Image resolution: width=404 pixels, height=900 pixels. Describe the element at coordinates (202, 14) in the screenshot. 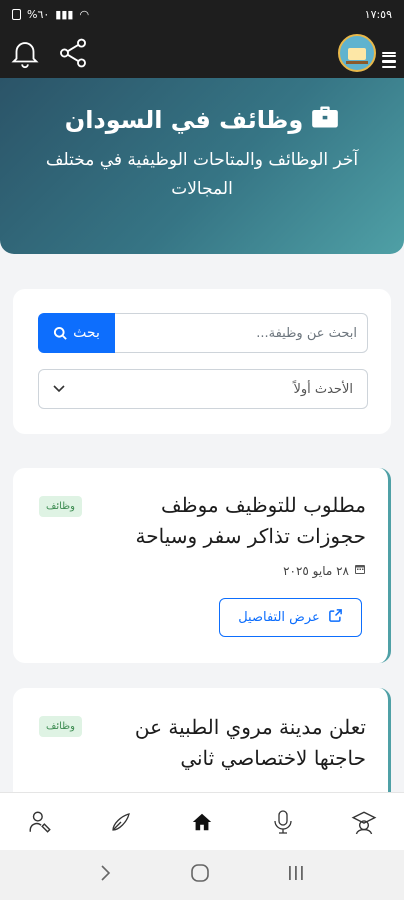

I see `status-bar: %٦٠ ▮▮▮ ◠ ١٧:٥٩` at that location.